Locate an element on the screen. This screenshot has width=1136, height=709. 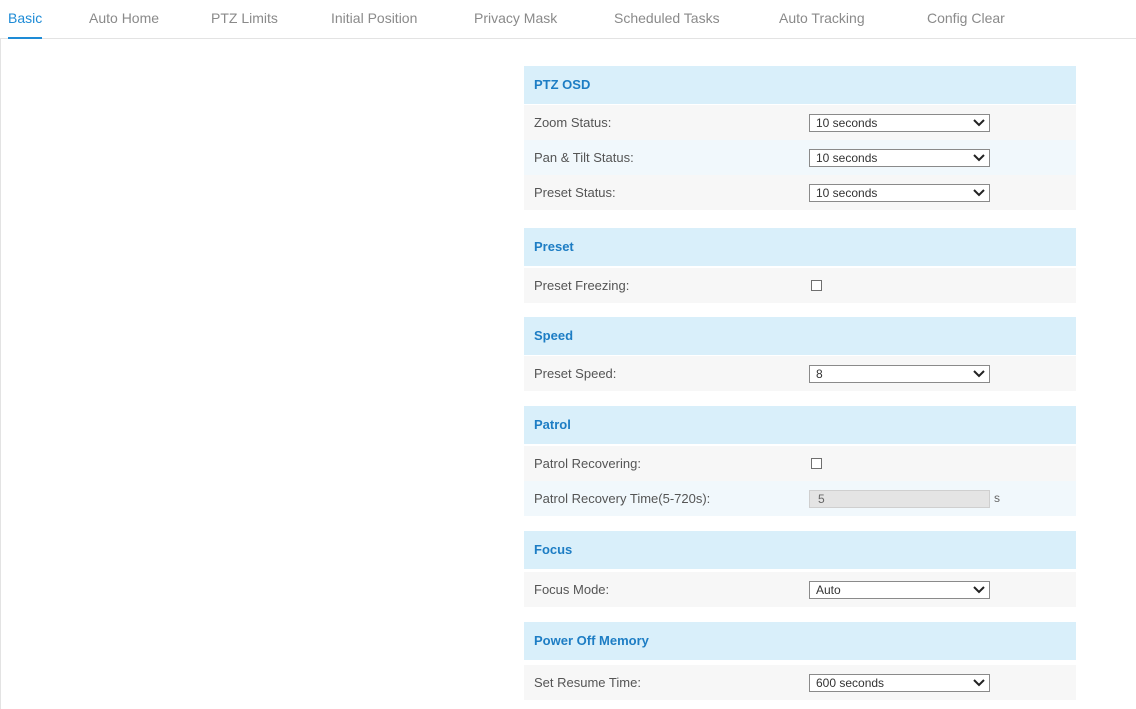
row-preset-status: Preset Status: 10 seconds is located at coordinates (800, 192).